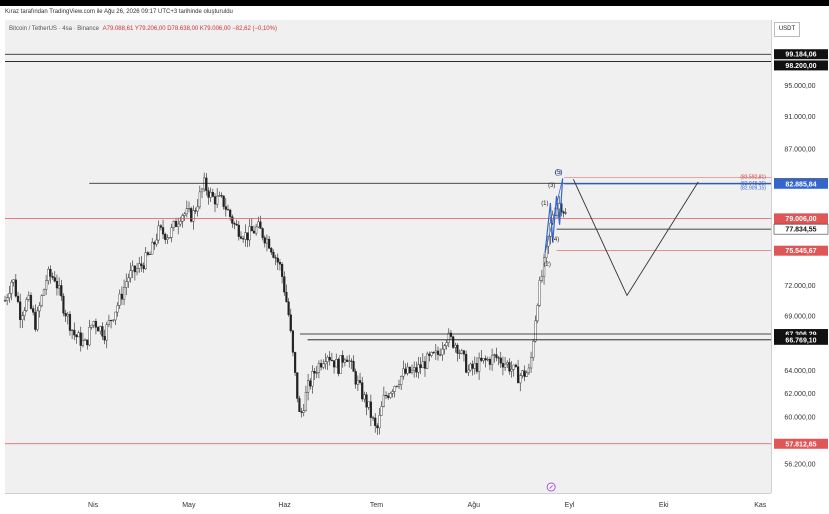 The image size is (829, 514). I want to click on price-label-text: 57.812,65, so click(800, 444).